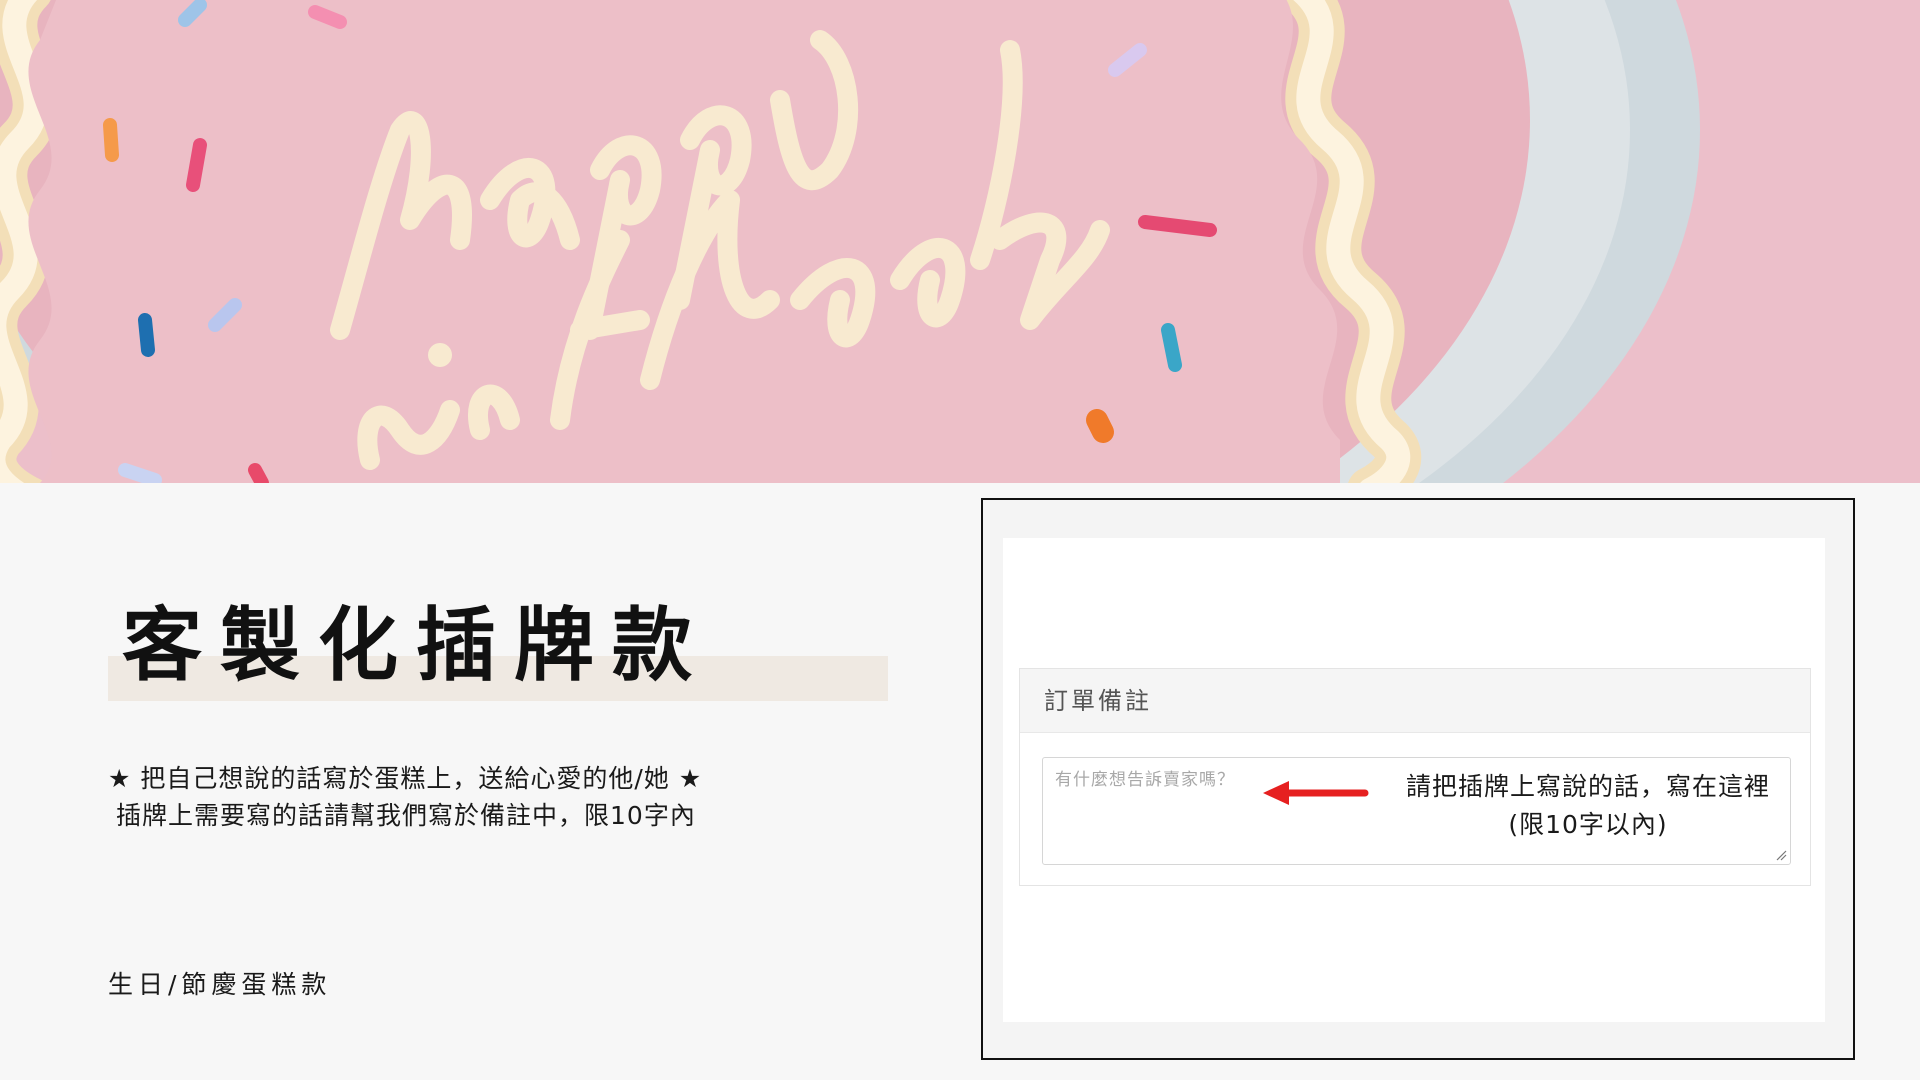  I want to click on instruction-line-1: 請把插牌上寫說的話，寫在這裡, so click(1587, 786).